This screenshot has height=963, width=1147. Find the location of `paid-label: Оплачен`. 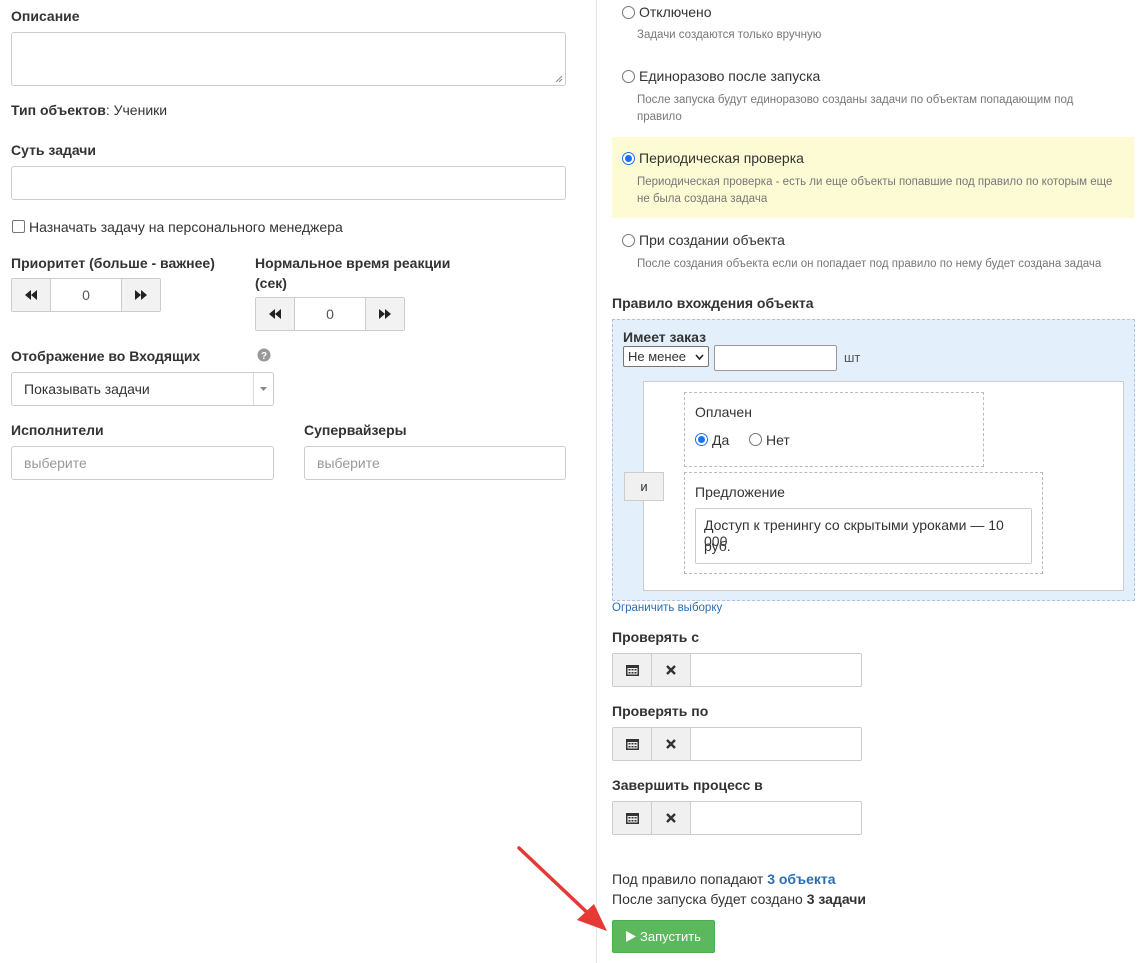

paid-label: Оплачен is located at coordinates (723, 412).